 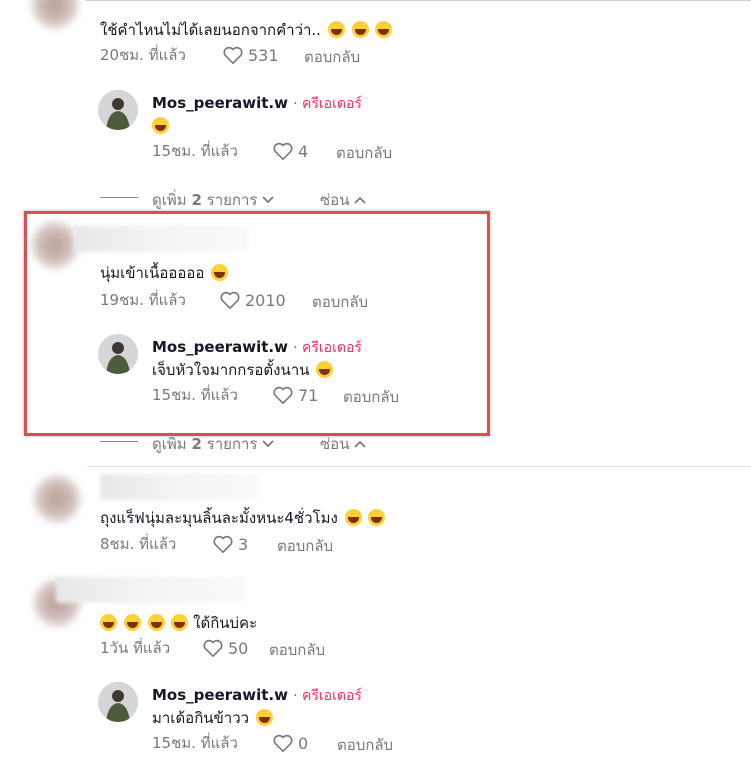 I want to click on like-count: 3, so click(x=243, y=544).